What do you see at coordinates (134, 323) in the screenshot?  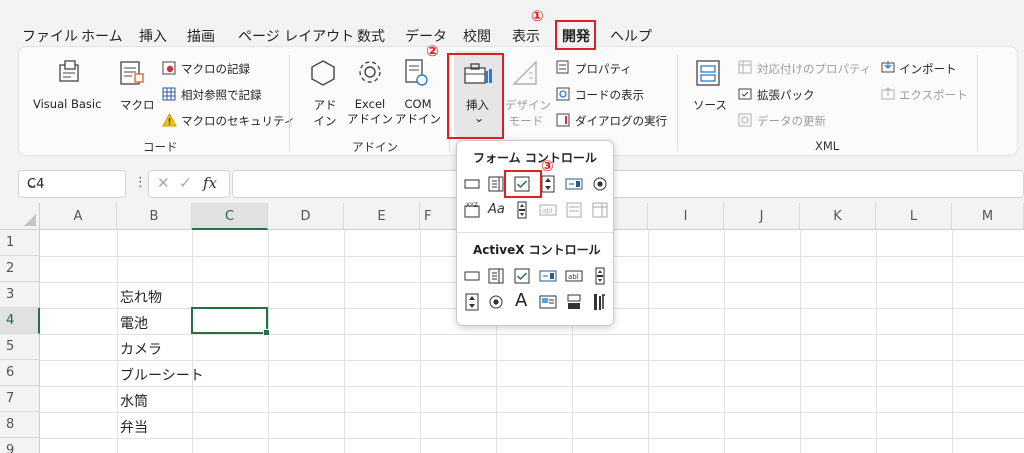 I see `cell-b4: 電池` at bounding box center [134, 323].